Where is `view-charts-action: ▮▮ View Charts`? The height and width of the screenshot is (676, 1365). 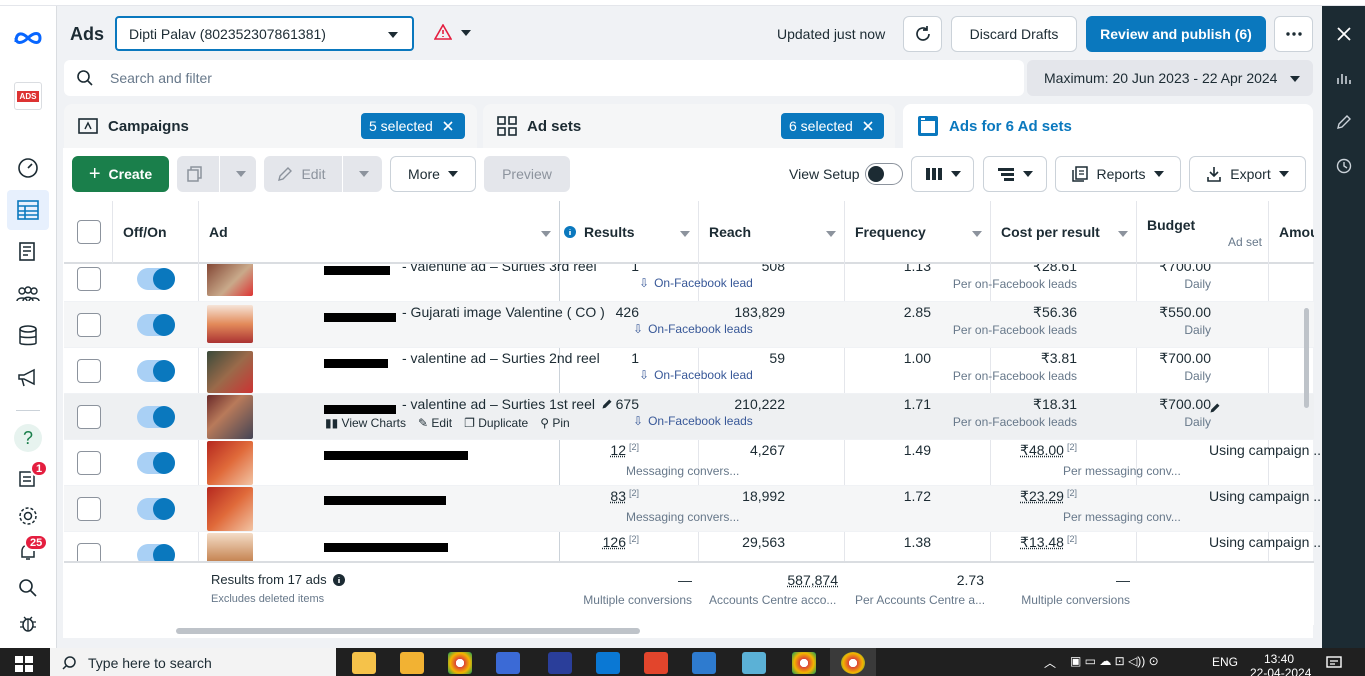 view-charts-action: ▮▮ View Charts is located at coordinates (365, 423).